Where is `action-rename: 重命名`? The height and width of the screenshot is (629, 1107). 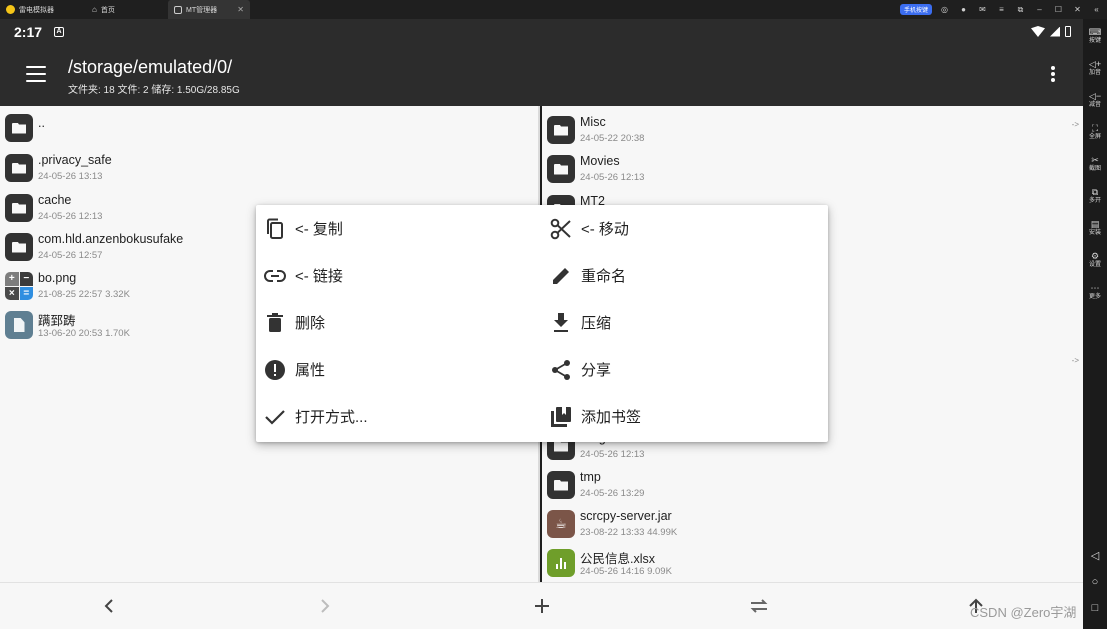
action-rename: 重命名 is located at coordinates (685, 275).